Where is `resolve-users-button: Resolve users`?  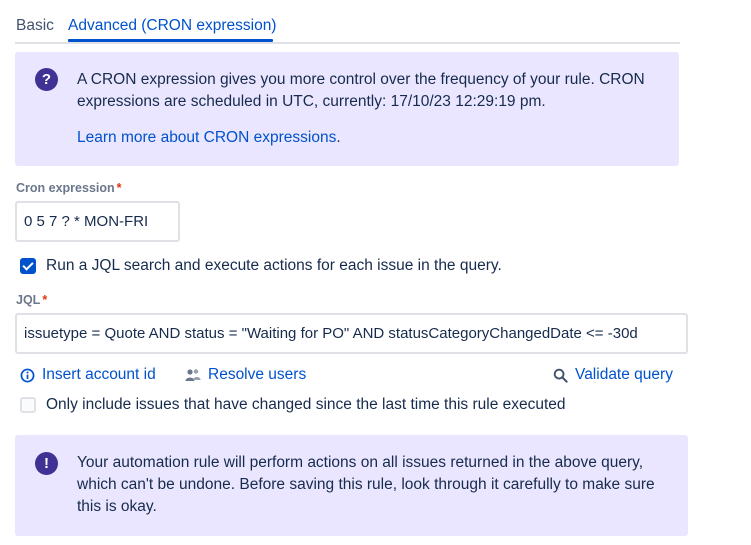
resolve-users-button: Resolve users is located at coordinates (245, 375).